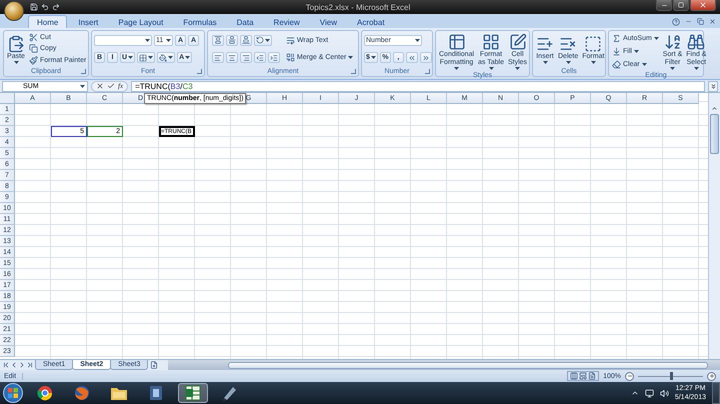 The width and height of the screenshot is (720, 404). What do you see at coordinates (56, 7) in the screenshot?
I see `redo-icon` at bounding box center [56, 7].